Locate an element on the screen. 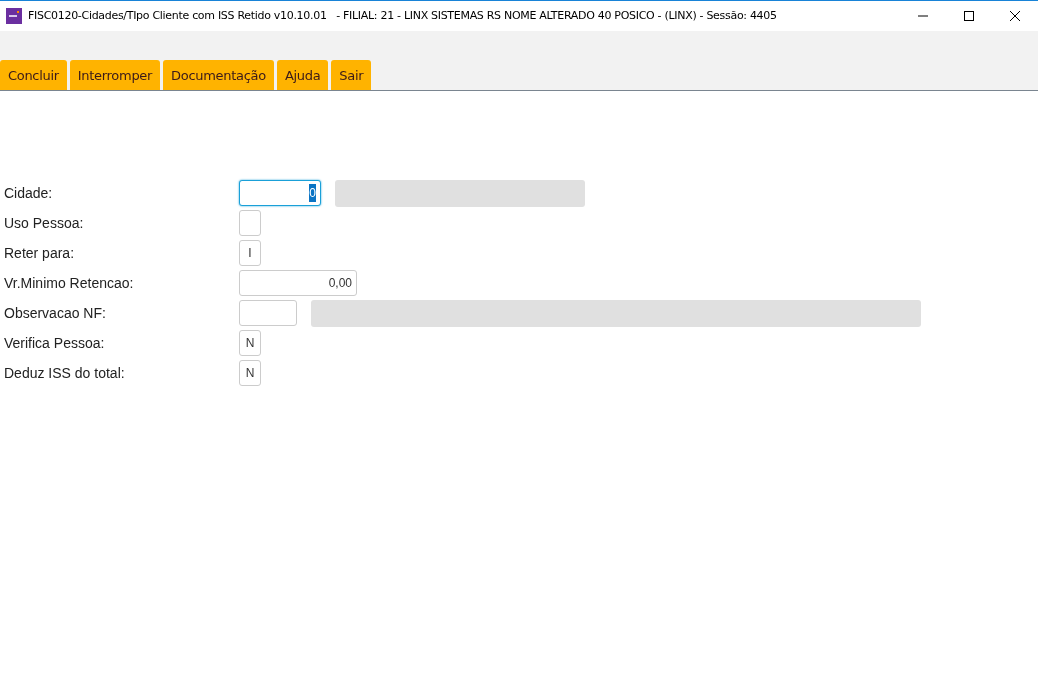 This screenshot has height=687, width=1038. toolbar-button: Concluir is located at coordinates (33, 75).